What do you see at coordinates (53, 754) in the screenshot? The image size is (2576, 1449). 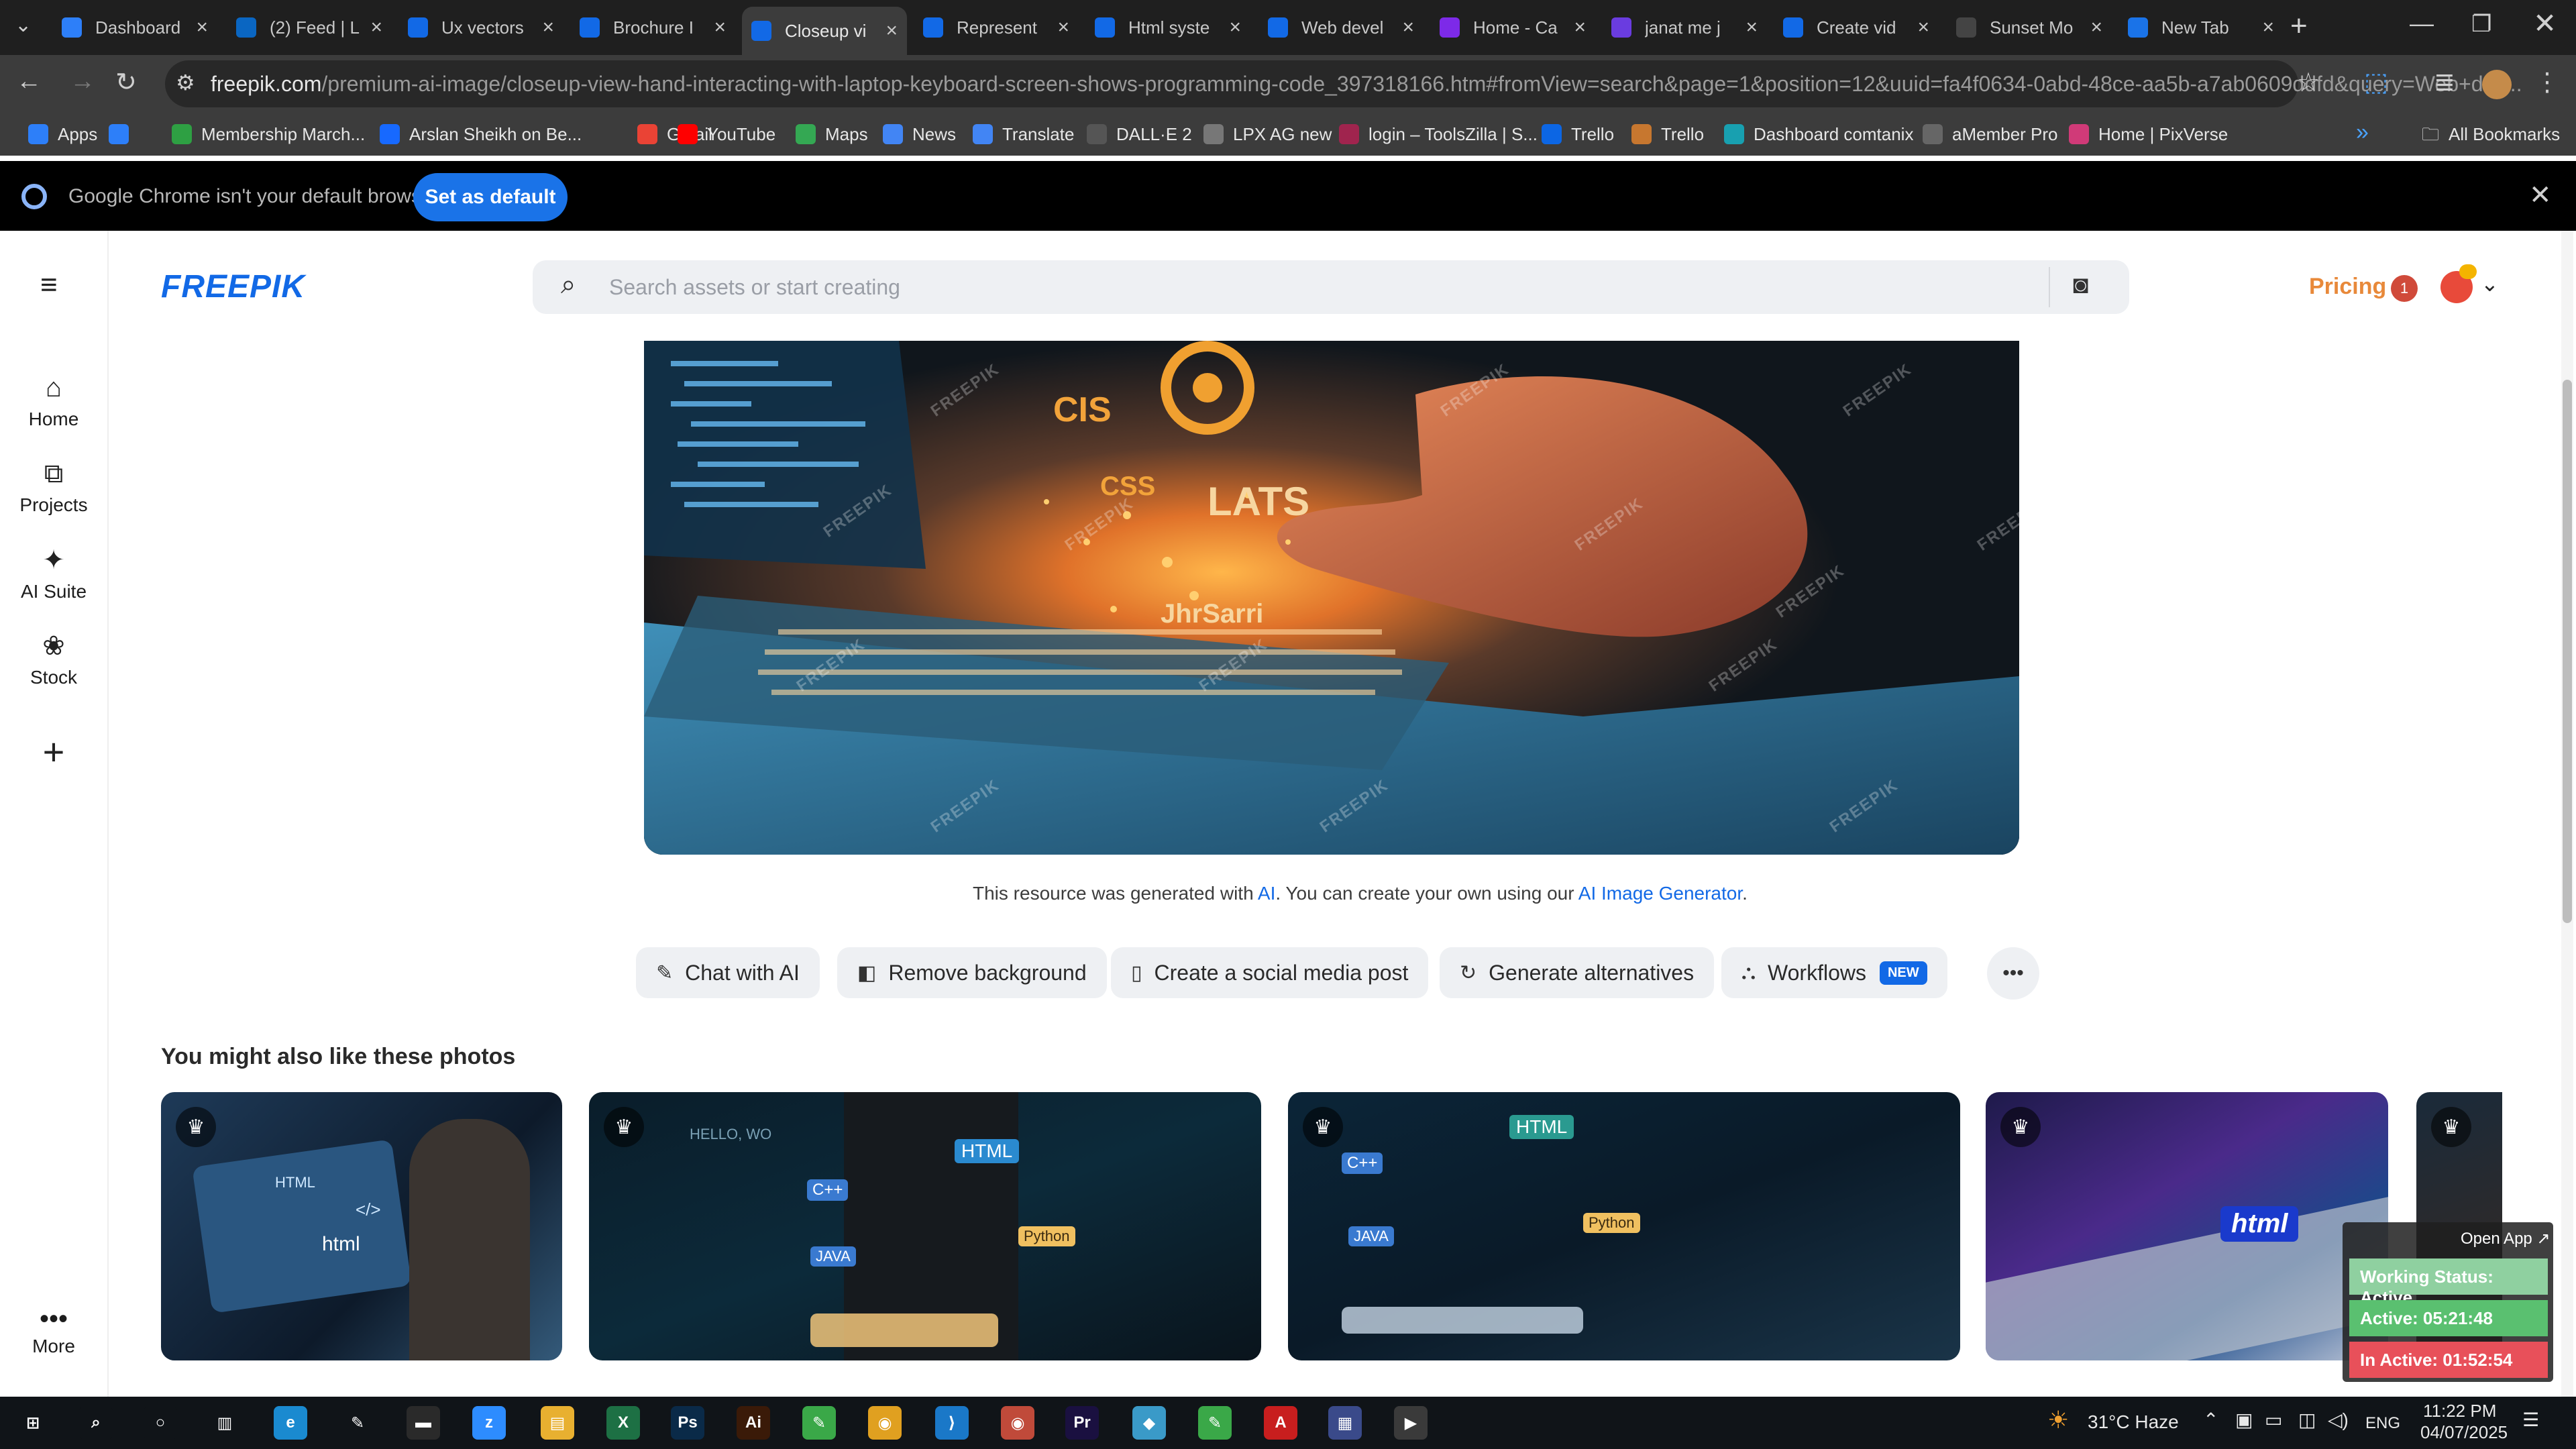 I see `nav-item: +` at bounding box center [53, 754].